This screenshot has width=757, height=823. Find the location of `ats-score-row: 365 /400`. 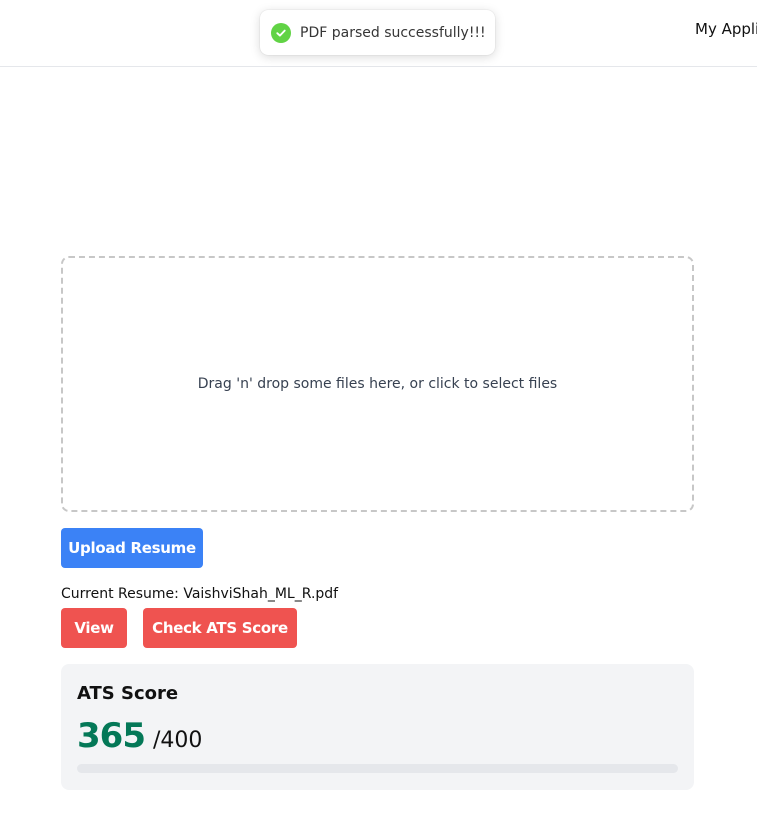

ats-score-row: 365 /400 is located at coordinates (139, 736).